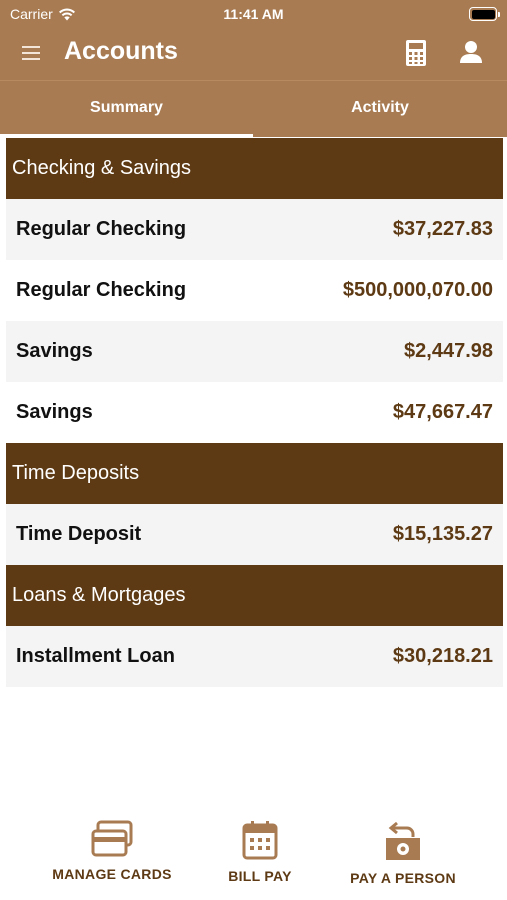 This screenshot has width=507, height=900. Describe the element at coordinates (254, 229) in the screenshot. I see `account-row: Regular Checking $37,227.83` at that location.